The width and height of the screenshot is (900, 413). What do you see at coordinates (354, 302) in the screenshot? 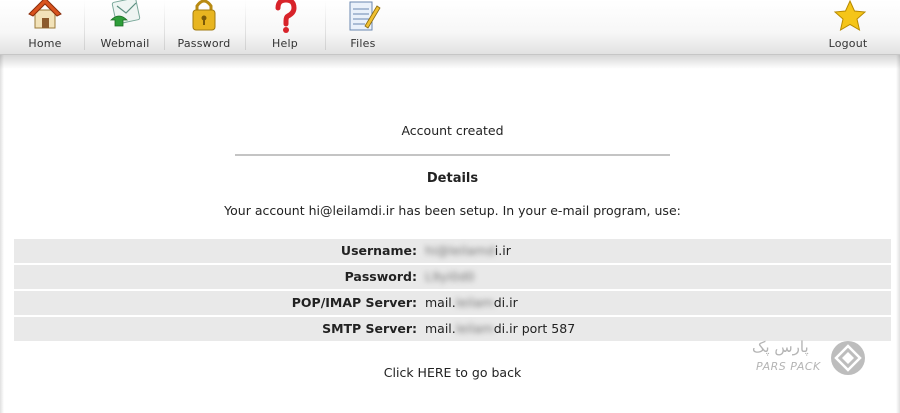
I see `pop-imap-label: POP/IMAP Server:` at bounding box center [354, 302].